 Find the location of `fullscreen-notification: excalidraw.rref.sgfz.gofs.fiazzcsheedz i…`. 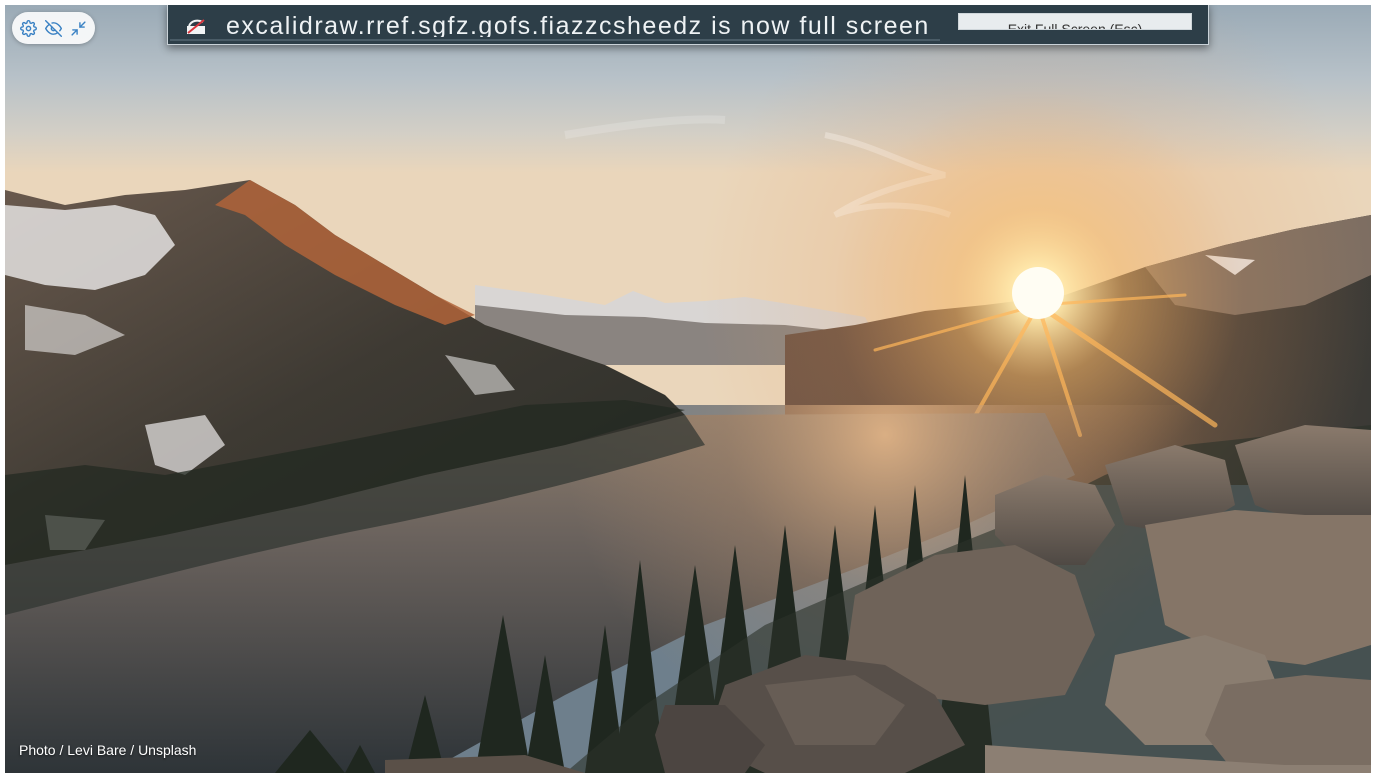

fullscreen-notification: excalidraw.rref.sgfz.gofs.fiazzcsheedz i… is located at coordinates (688, 25).